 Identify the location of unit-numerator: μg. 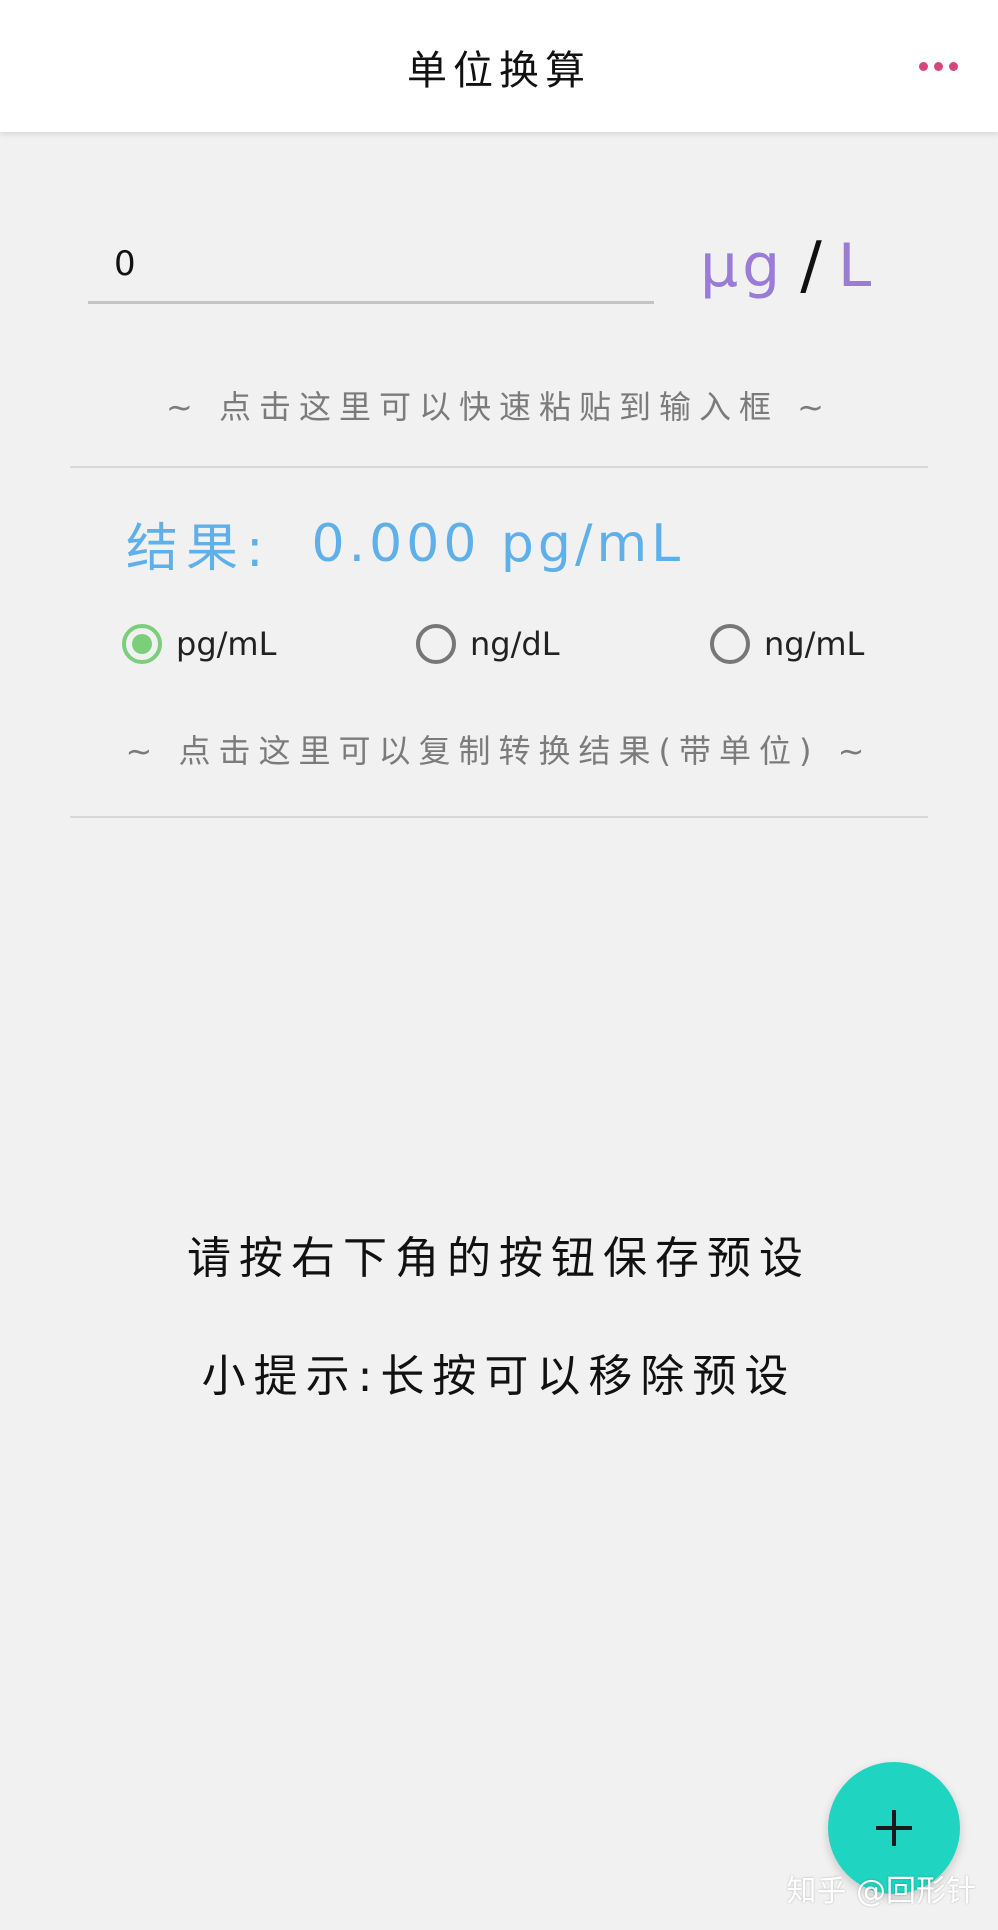
(742, 266).